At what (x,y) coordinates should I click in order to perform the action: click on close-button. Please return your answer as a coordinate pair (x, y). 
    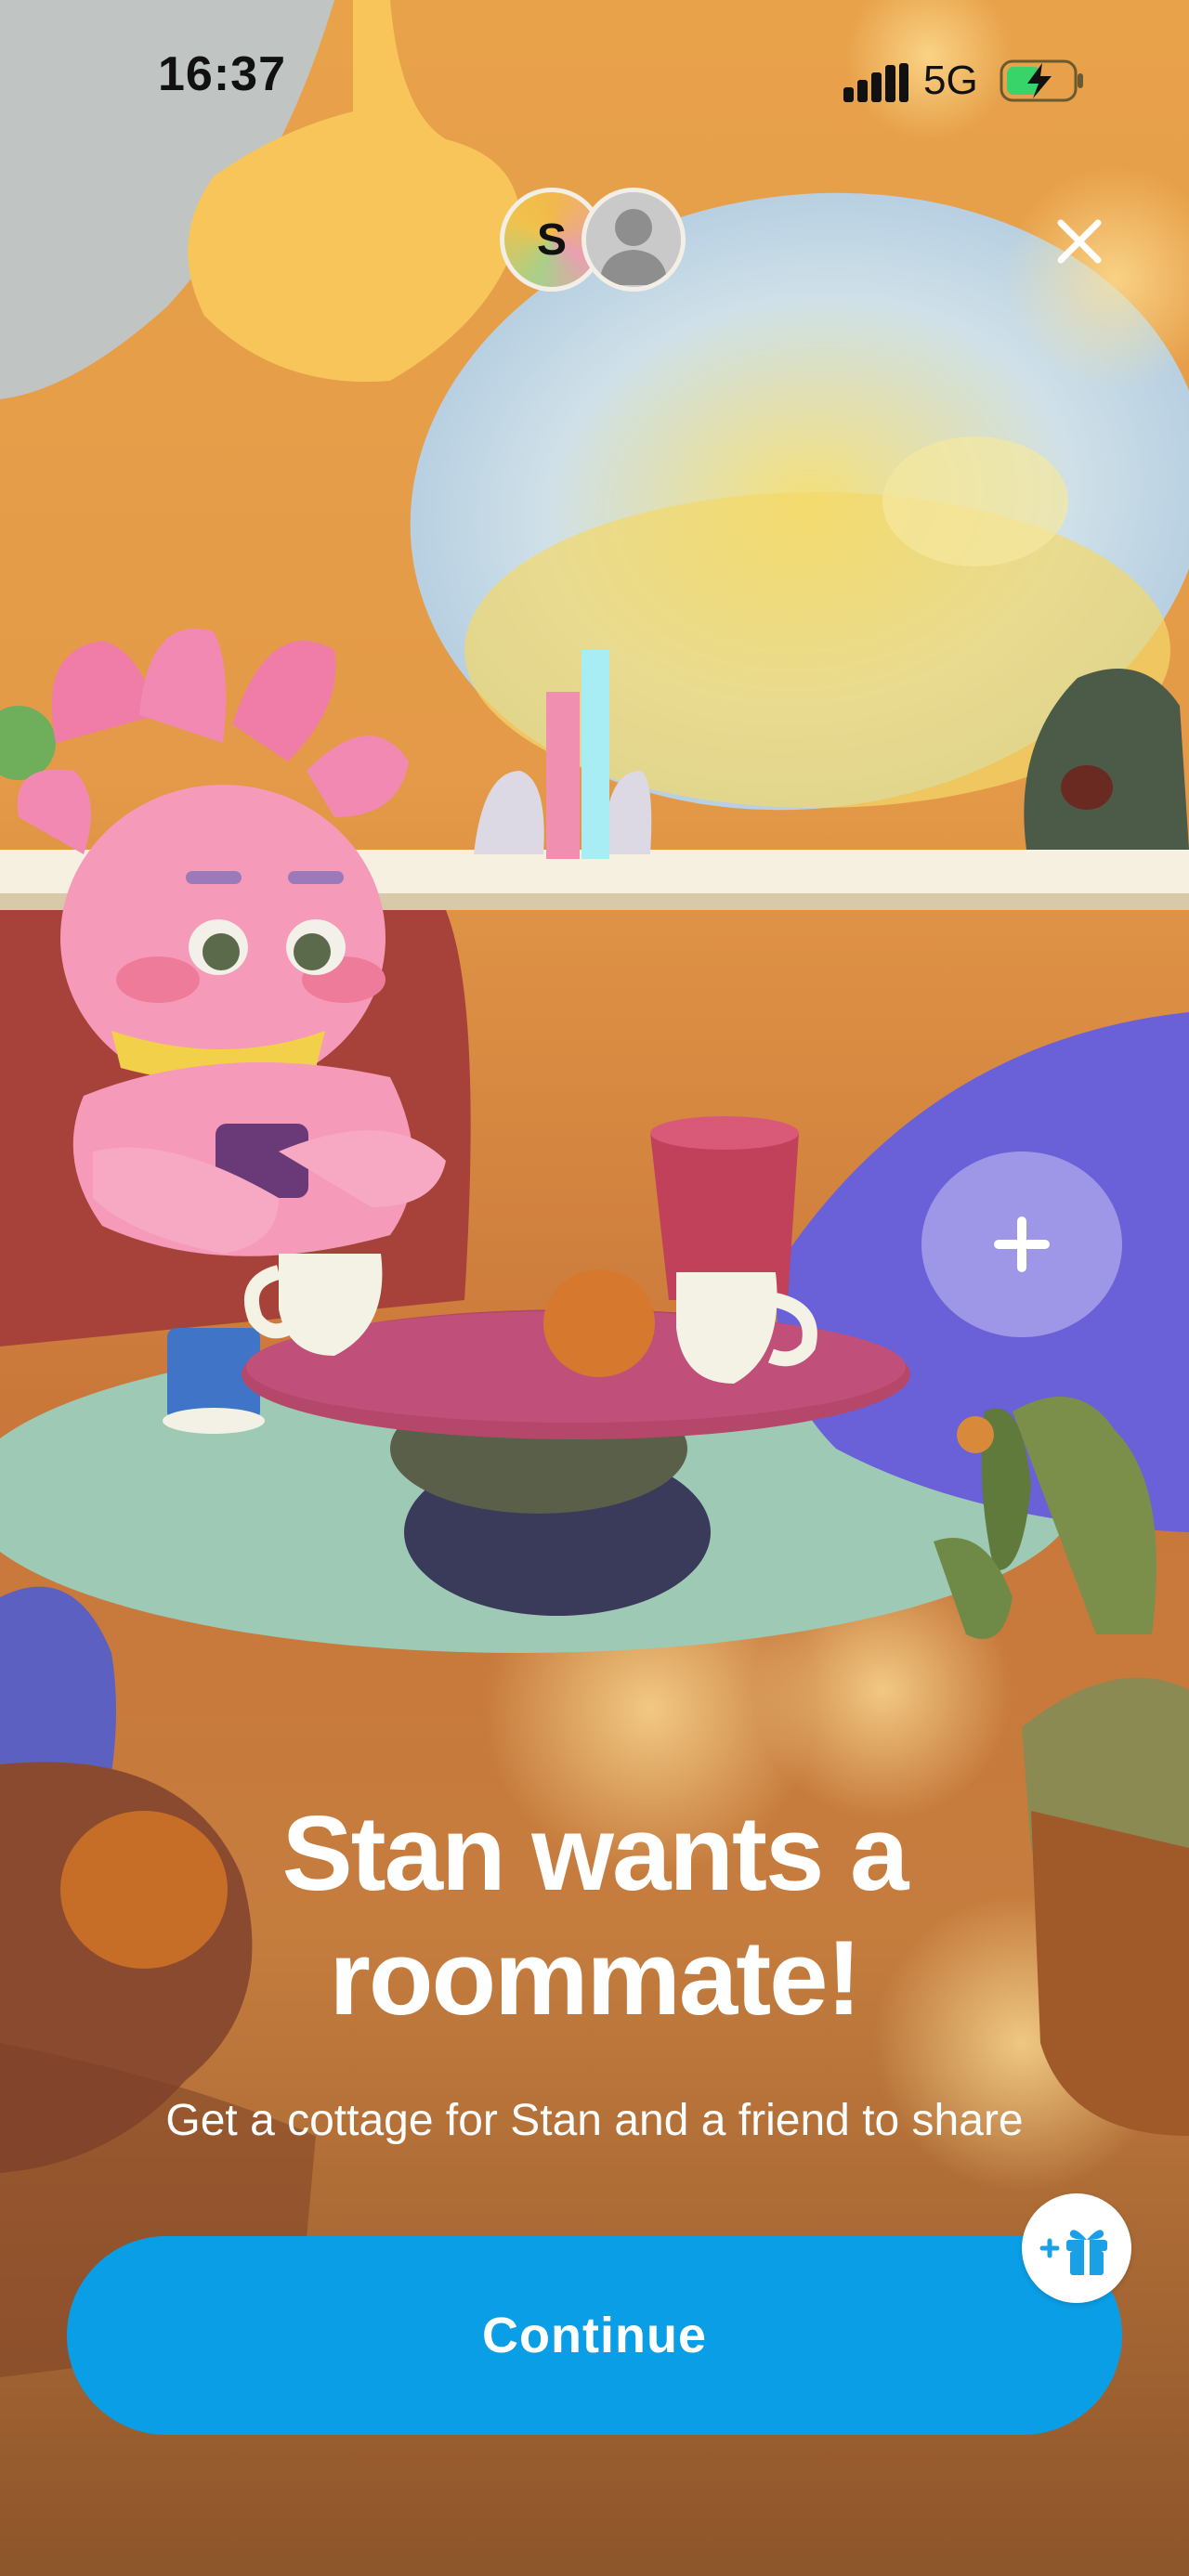
    Looking at the image, I should click on (1079, 241).